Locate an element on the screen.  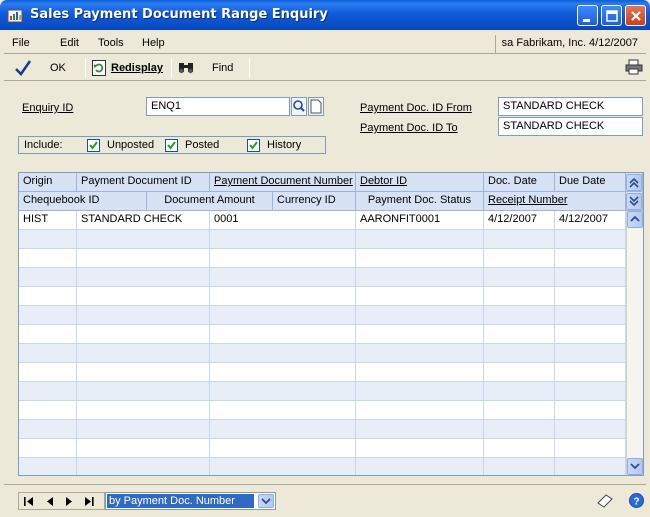
scroll-down-button is located at coordinates (635, 466).